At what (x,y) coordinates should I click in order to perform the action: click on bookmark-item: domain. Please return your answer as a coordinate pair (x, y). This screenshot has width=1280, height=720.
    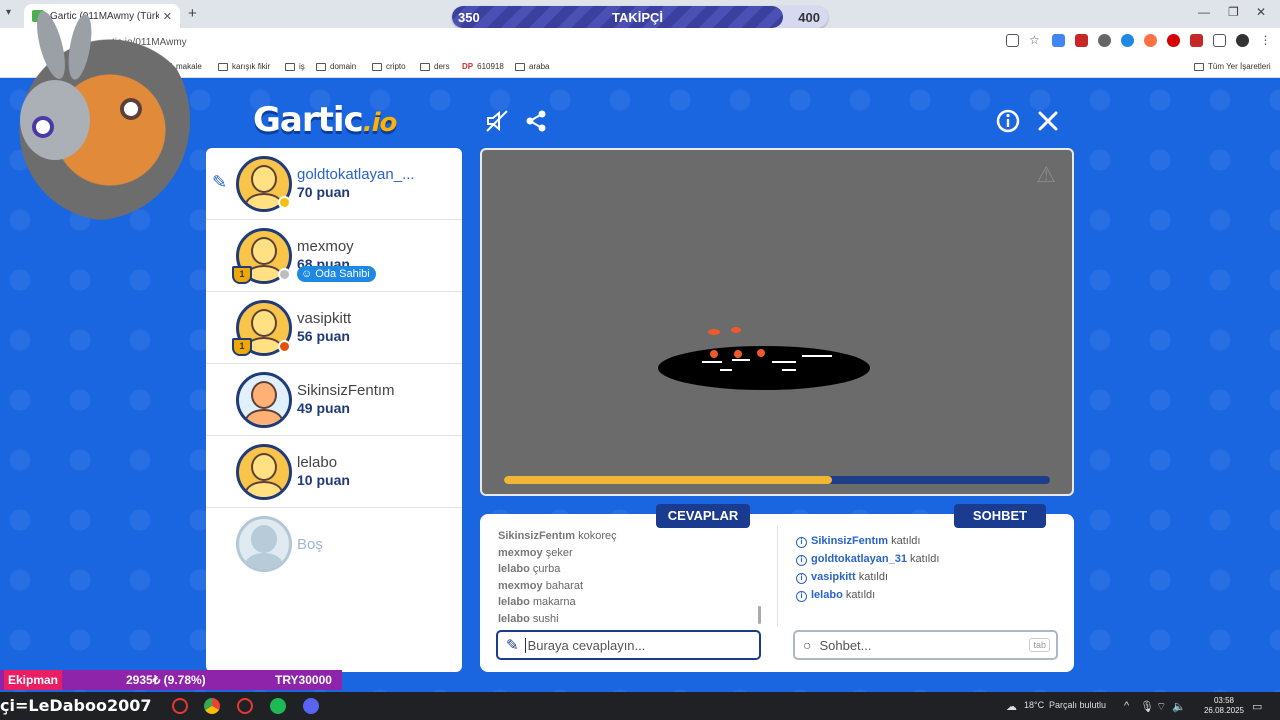
    Looking at the image, I should click on (336, 66).